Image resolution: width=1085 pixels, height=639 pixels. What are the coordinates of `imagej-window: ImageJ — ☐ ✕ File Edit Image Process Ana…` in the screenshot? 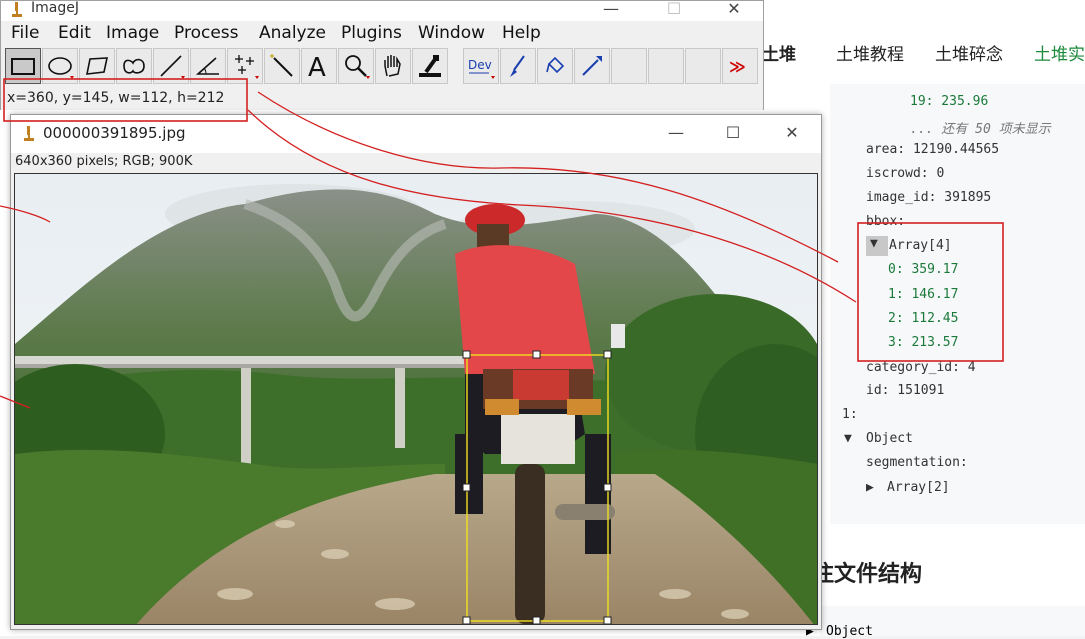 It's located at (382, 55).